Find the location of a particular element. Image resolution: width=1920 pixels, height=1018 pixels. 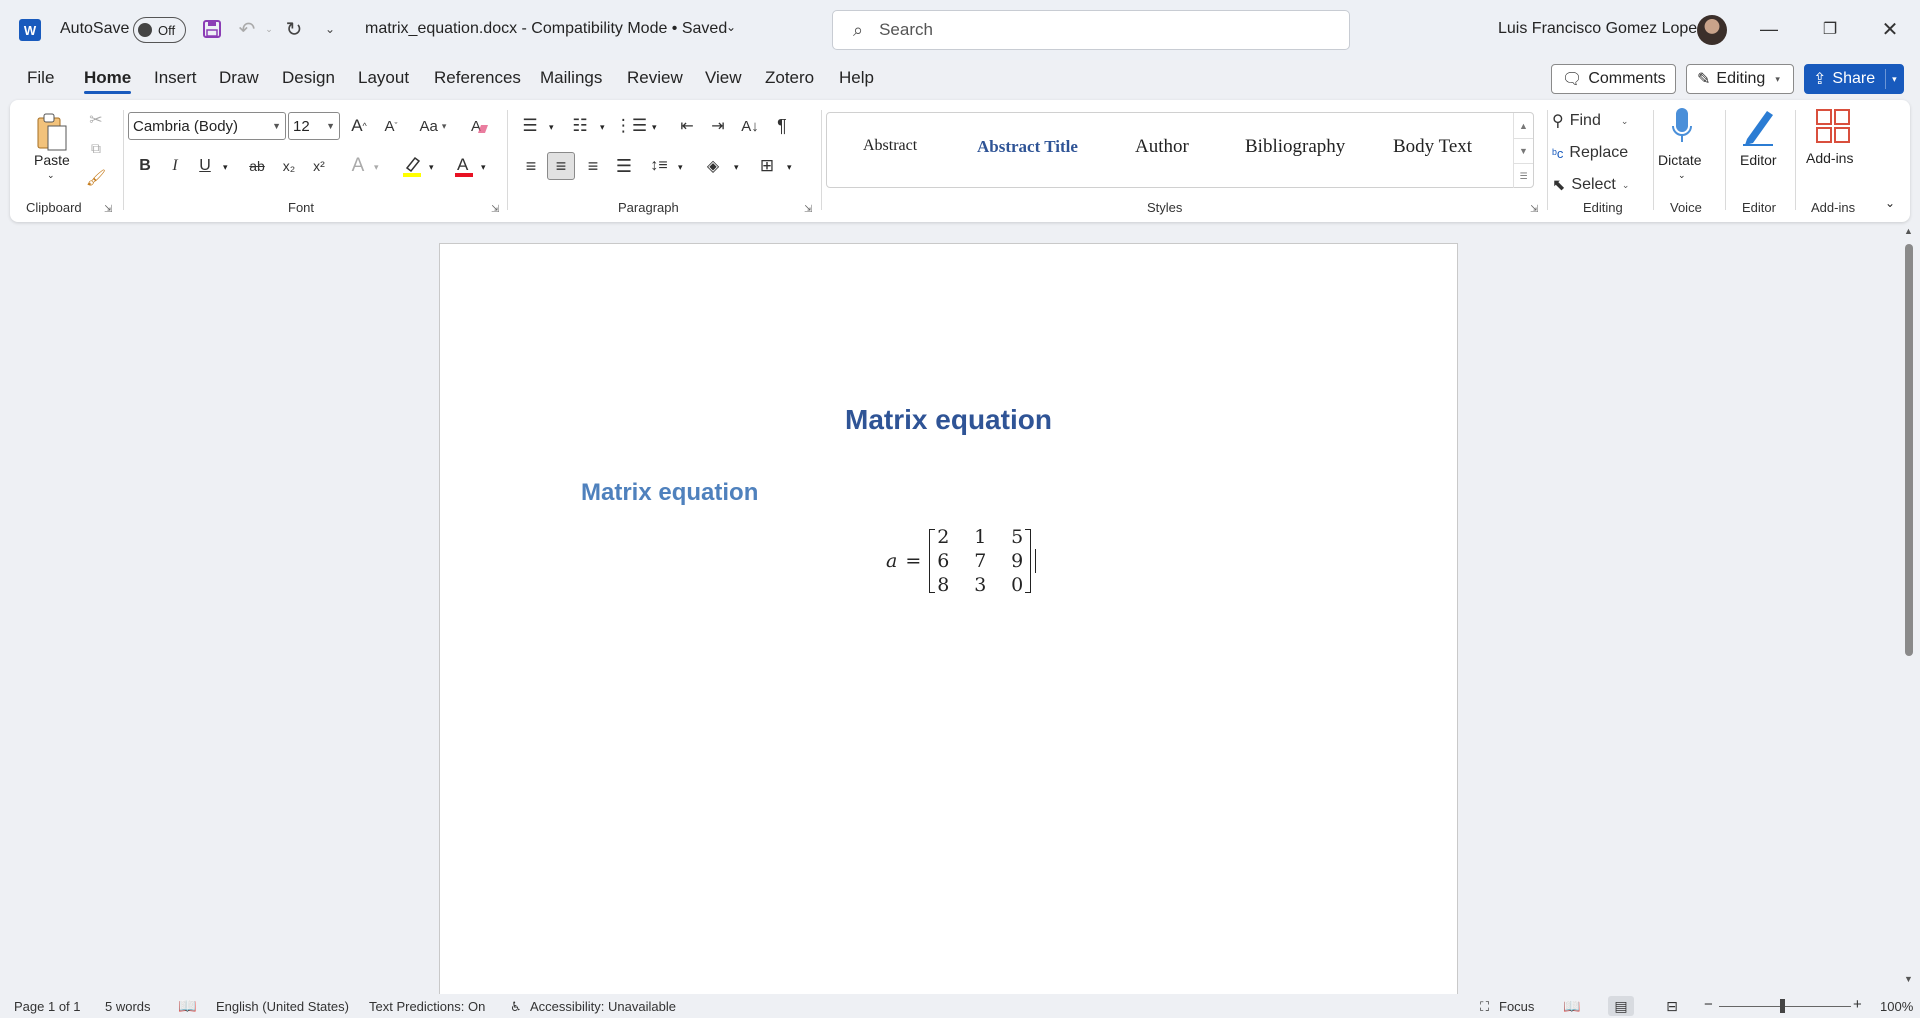

avatar is located at coordinates (1712, 30).